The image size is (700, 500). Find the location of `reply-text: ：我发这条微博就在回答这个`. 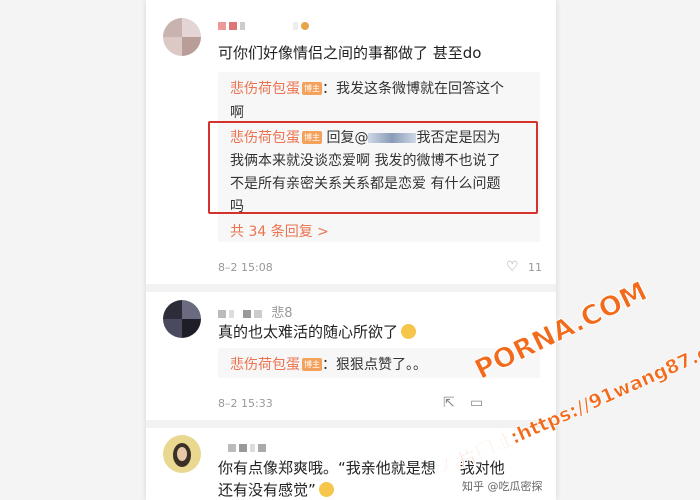

reply-text: ：我发这条微博就在回答这个 is located at coordinates (413, 89).